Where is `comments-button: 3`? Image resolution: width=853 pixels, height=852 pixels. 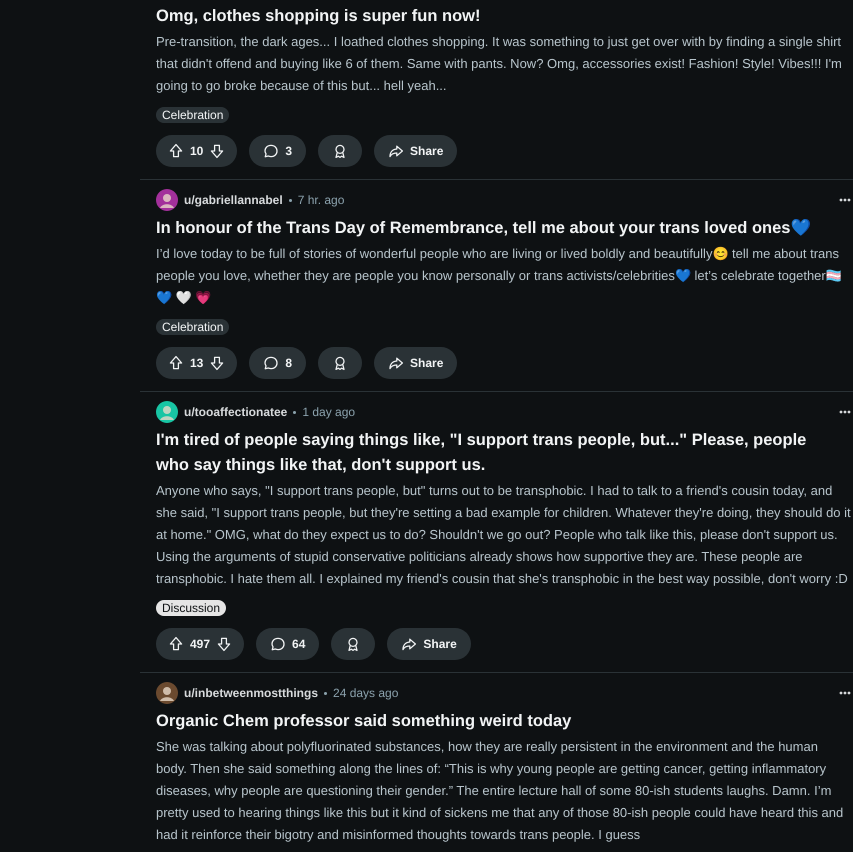 comments-button: 3 is located at coordinates (277, 151).